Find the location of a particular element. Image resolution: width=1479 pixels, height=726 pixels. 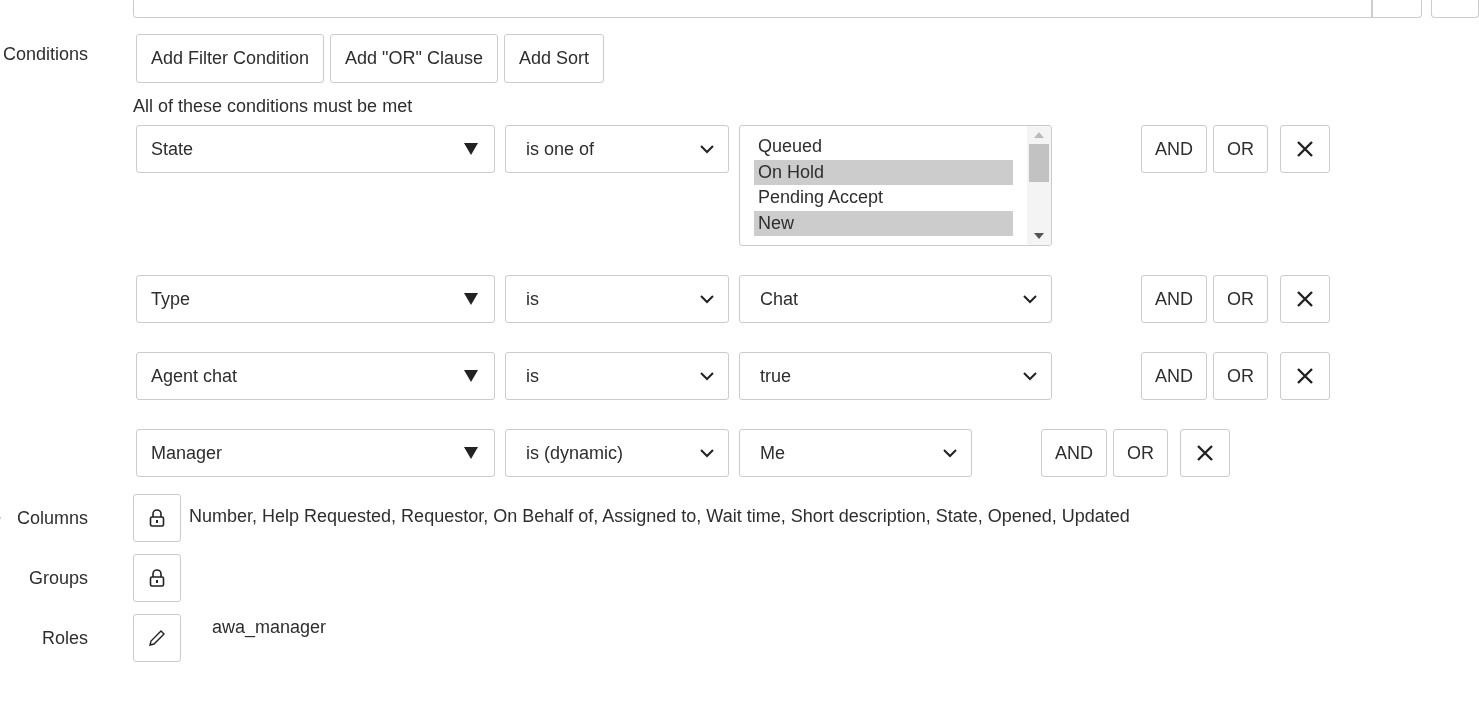

list-option: Pending Accept is located at coordinates (883, 198).